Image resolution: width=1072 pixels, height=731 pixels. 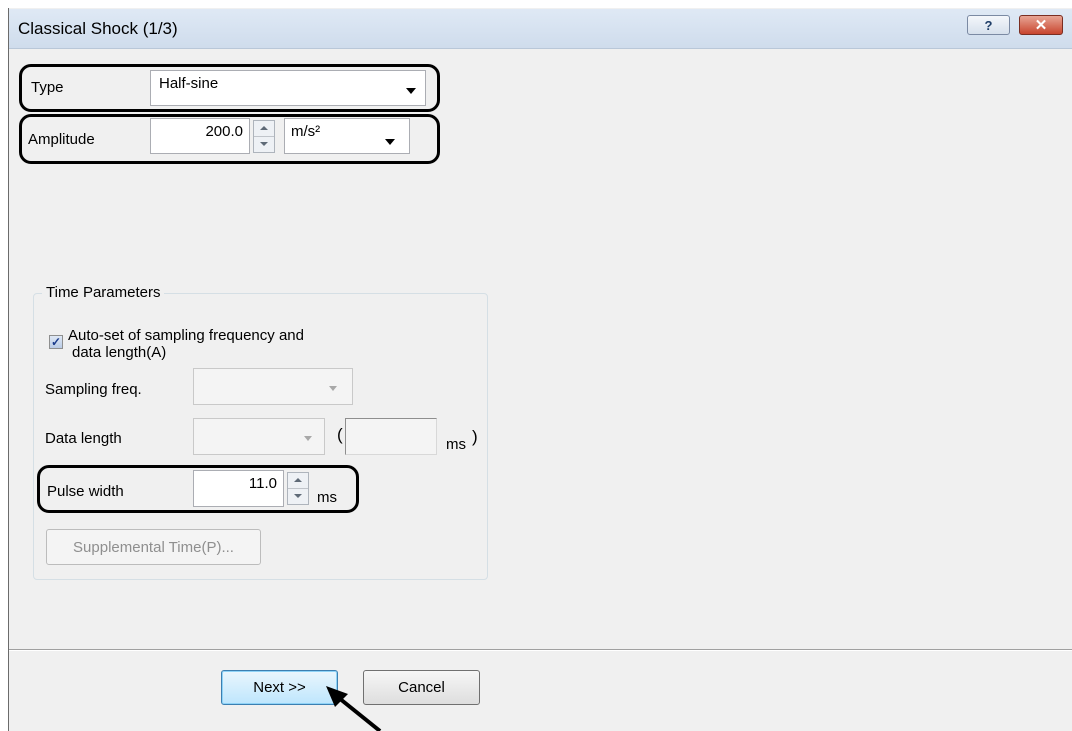 I want to click on data-length-unit: ms, so click(x=456, y=444).